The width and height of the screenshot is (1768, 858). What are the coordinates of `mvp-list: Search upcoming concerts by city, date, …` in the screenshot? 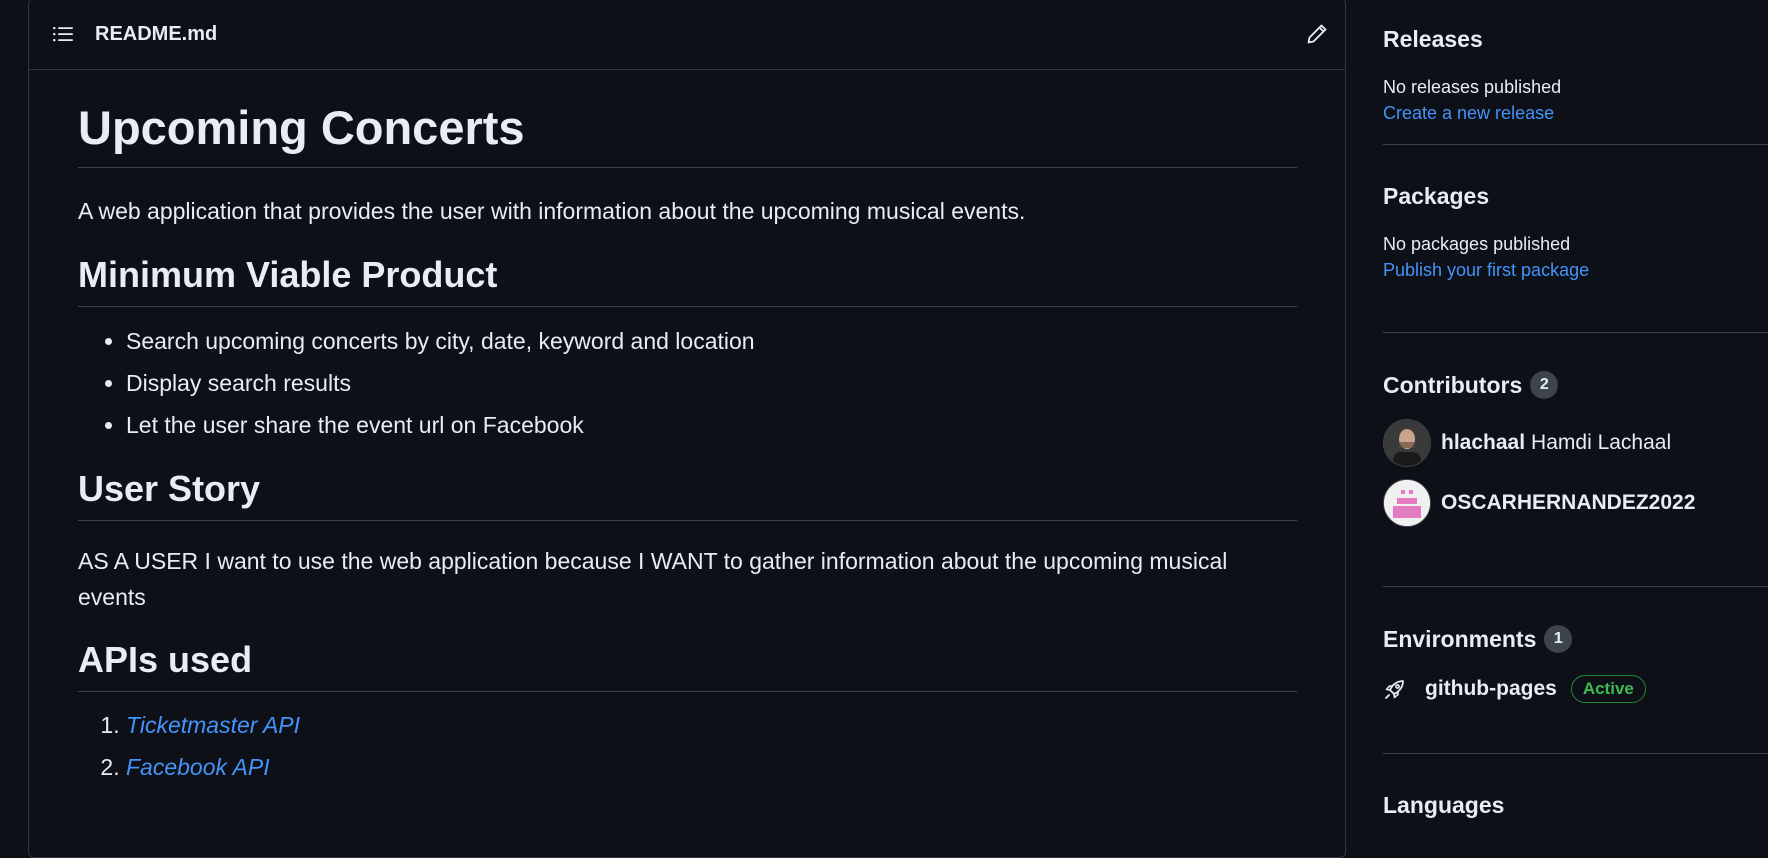 It's located at (687, 383).